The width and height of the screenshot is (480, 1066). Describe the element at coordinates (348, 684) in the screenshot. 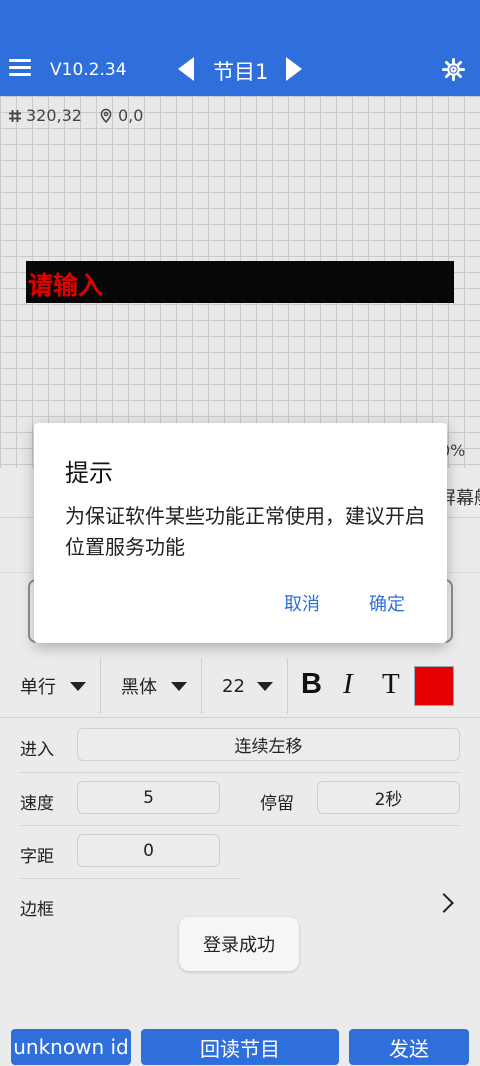

I see `italic-button: I` at that location.